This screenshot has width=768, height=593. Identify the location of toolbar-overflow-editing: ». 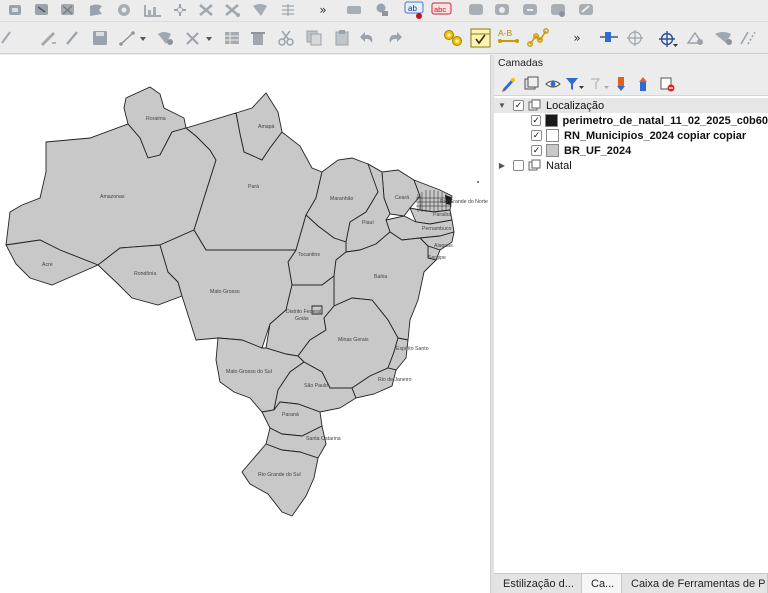
(577, 38).